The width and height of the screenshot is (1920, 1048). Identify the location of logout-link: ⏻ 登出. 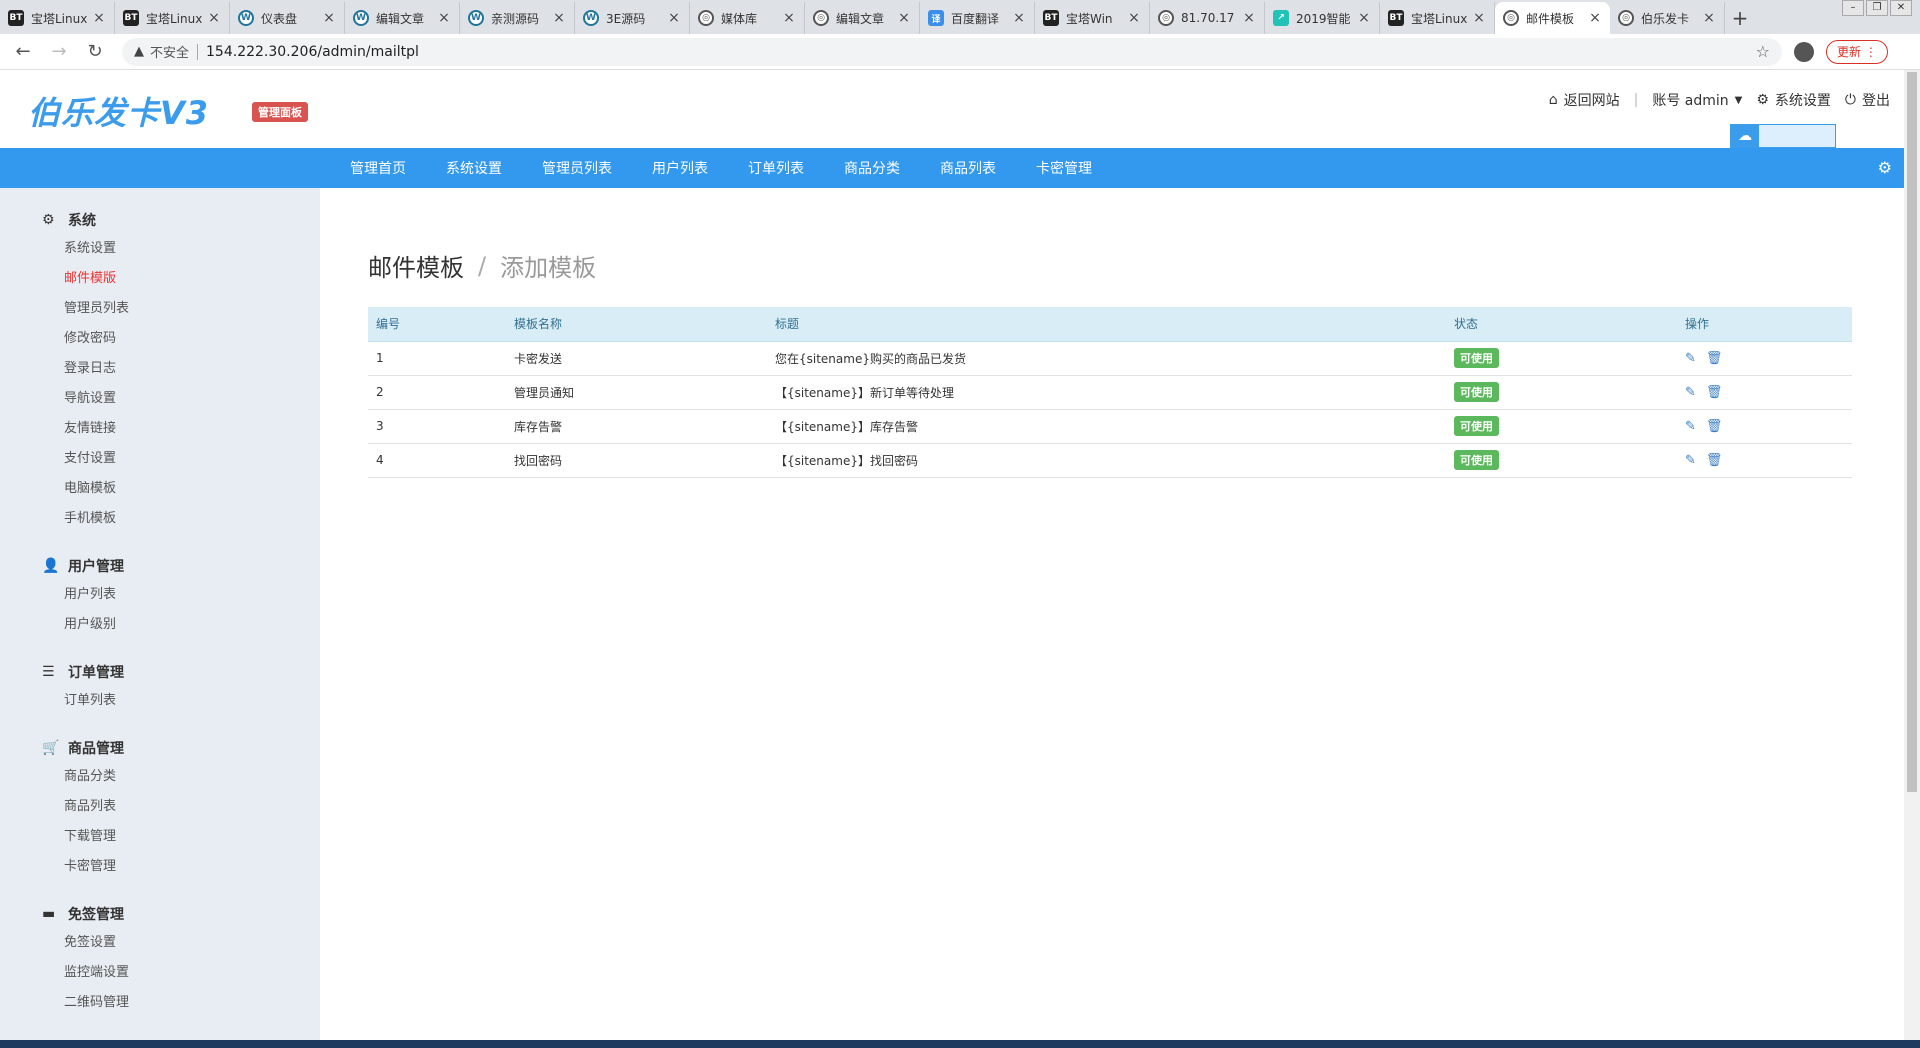
(1867, 100).